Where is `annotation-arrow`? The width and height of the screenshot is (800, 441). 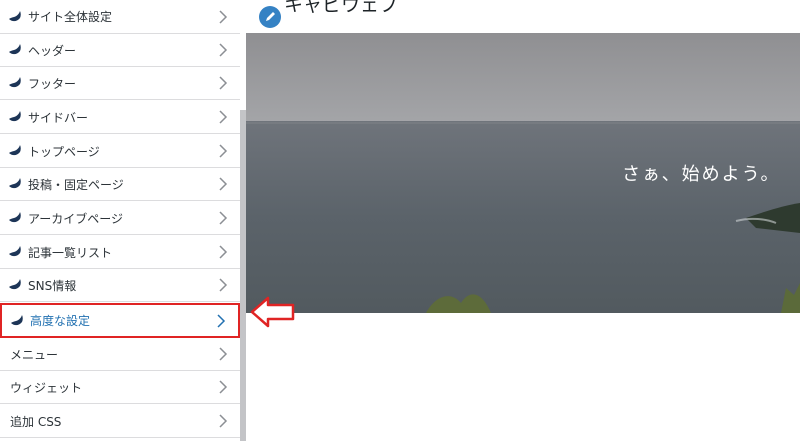
annotation-arrow is located at coordinates (272, 312).